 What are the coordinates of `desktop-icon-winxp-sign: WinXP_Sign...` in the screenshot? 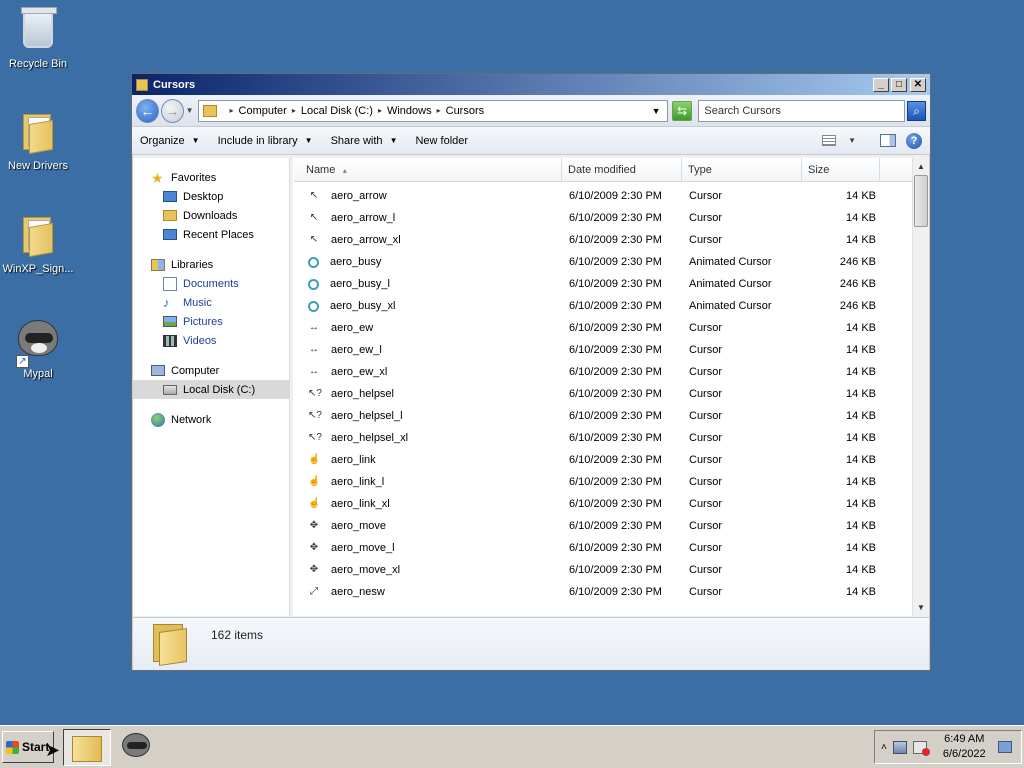 It's located at (38, 244).